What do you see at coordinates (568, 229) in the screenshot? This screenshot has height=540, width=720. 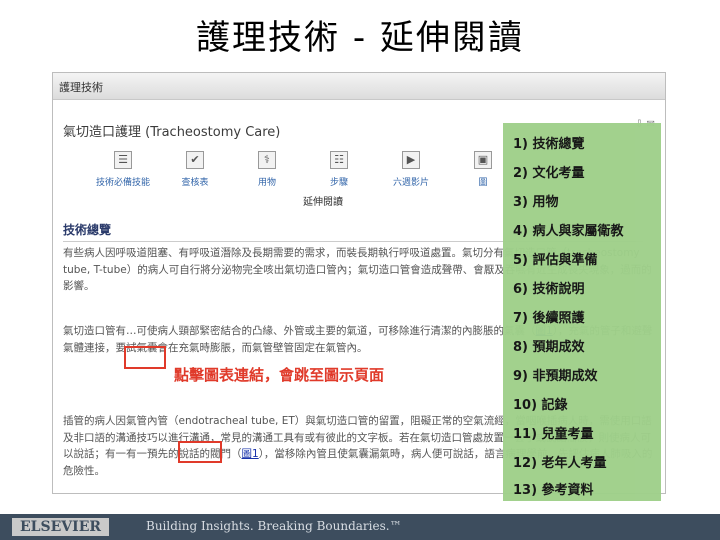 I see `menu-item: 4) 病人與家屬衛教` at bounding box center [568, 229].